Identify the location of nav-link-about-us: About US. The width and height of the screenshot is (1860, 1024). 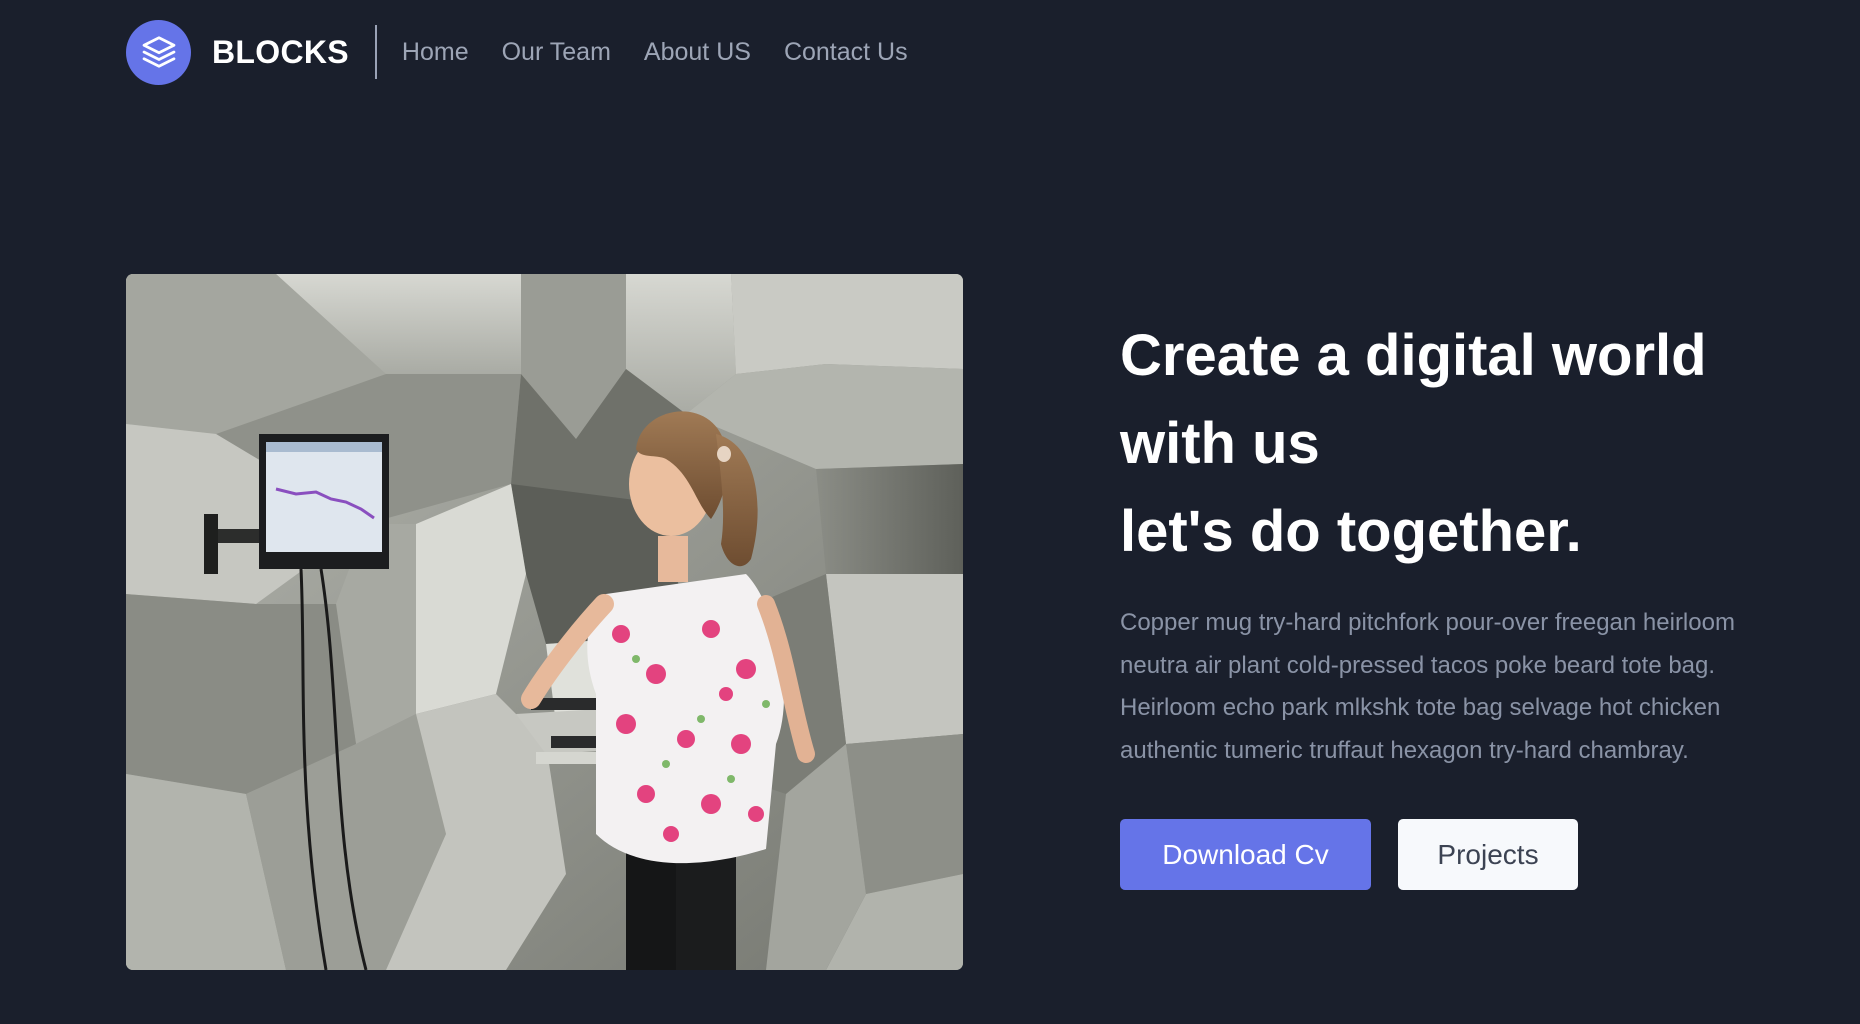
(697, 52).